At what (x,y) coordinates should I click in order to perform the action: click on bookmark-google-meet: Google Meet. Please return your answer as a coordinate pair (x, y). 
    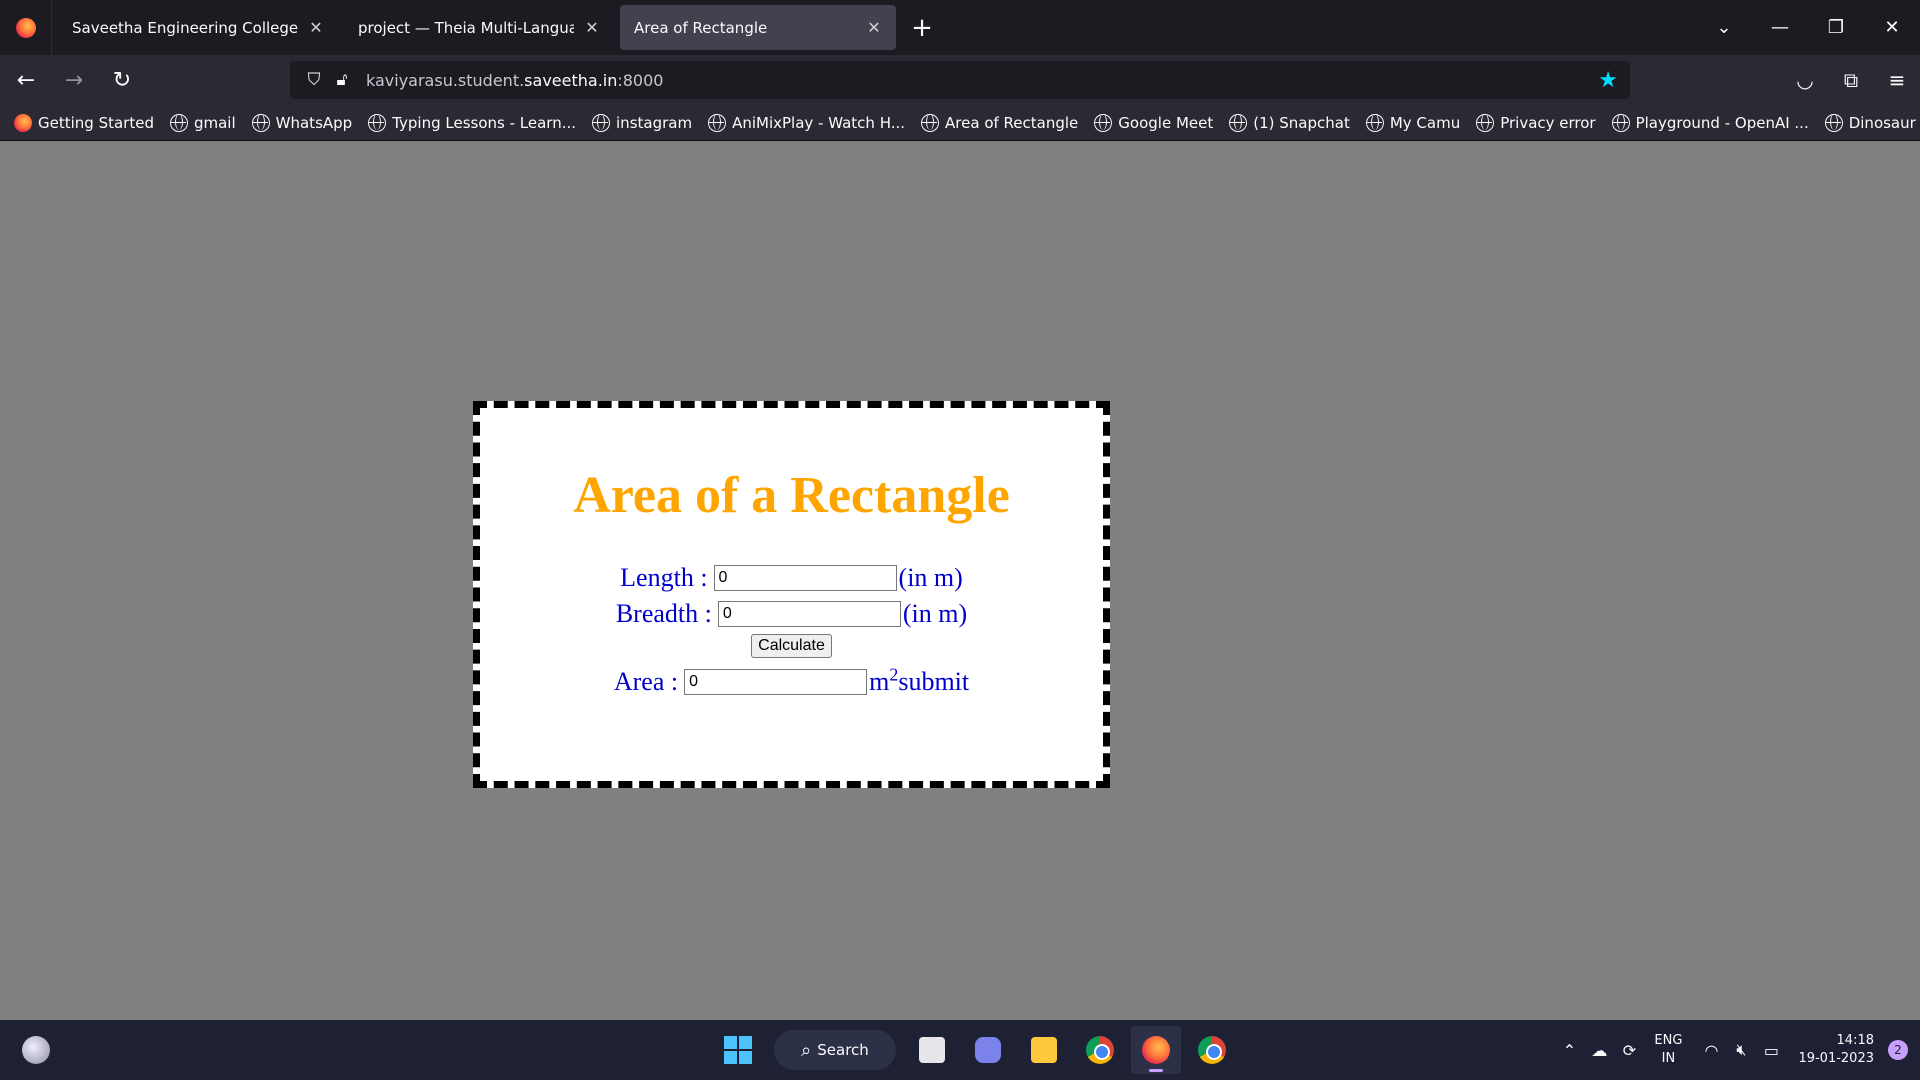
    Looking at the image, I should click on (1154, 122).